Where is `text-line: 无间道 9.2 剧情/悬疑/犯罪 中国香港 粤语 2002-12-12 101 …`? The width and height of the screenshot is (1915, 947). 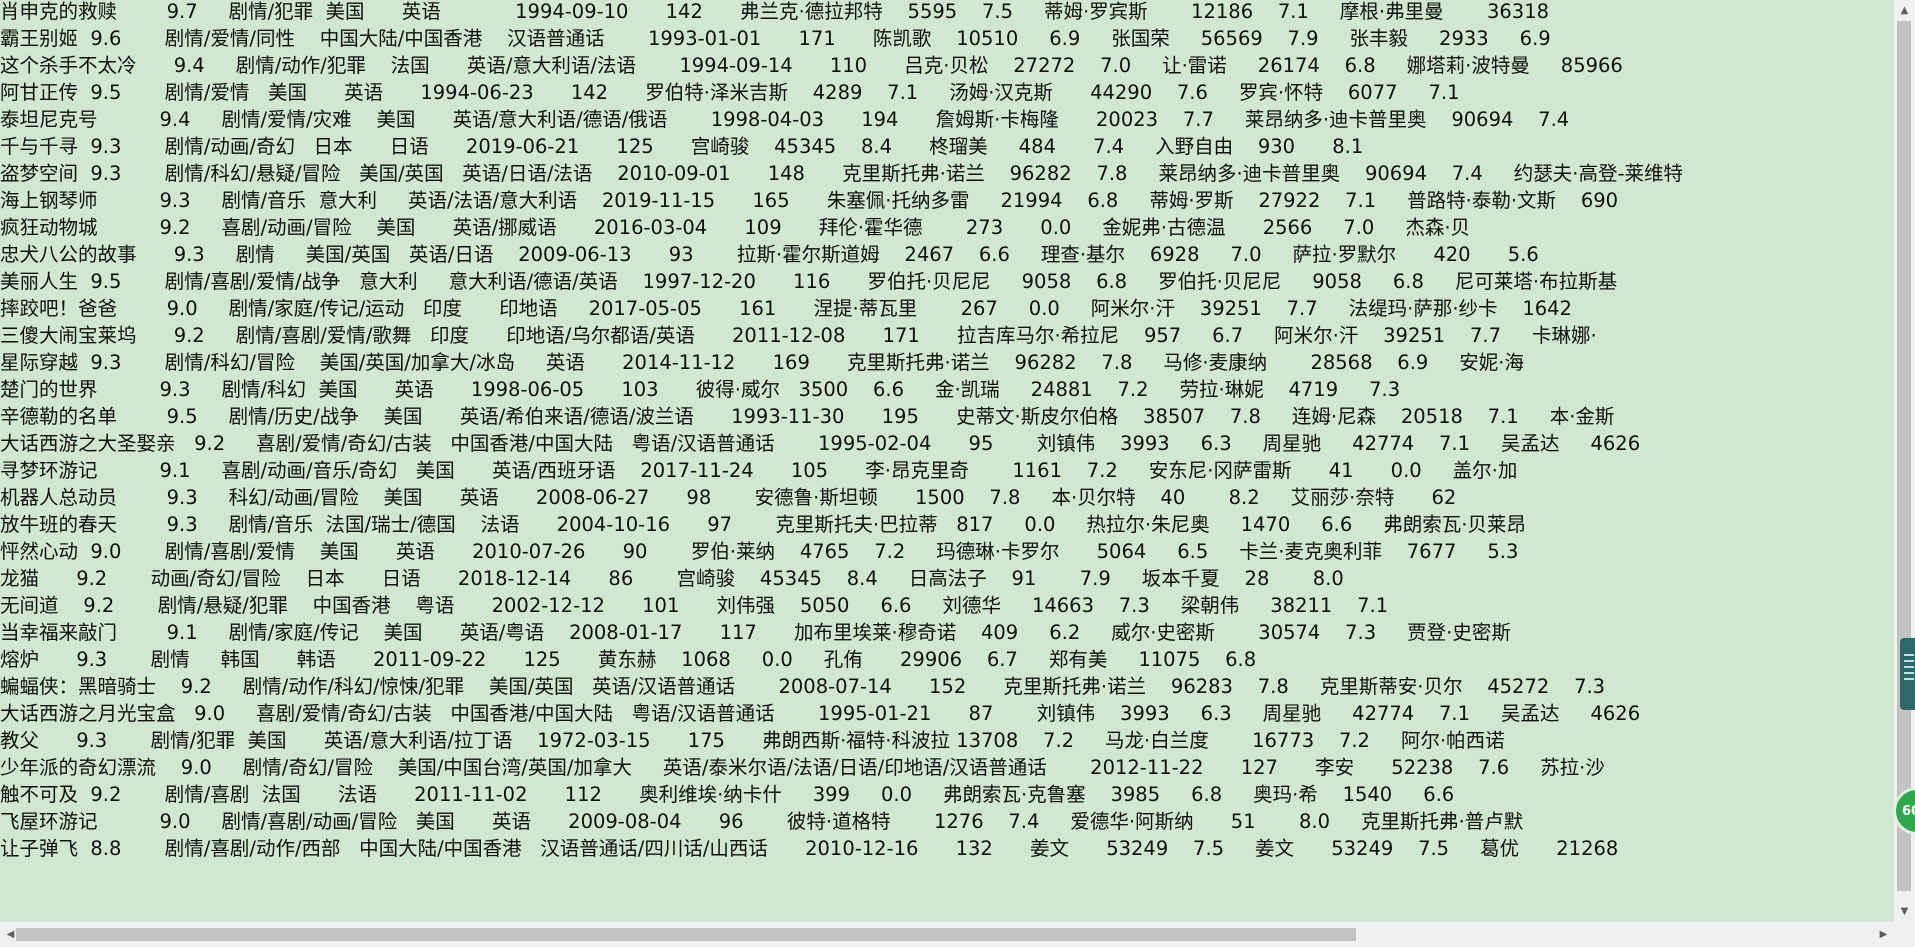
text-line: 无间道 9.2 剧情/悬疑/犯罪 中国香港 粤语 2002-12-12 101 … is located at coordinates (694, 605).